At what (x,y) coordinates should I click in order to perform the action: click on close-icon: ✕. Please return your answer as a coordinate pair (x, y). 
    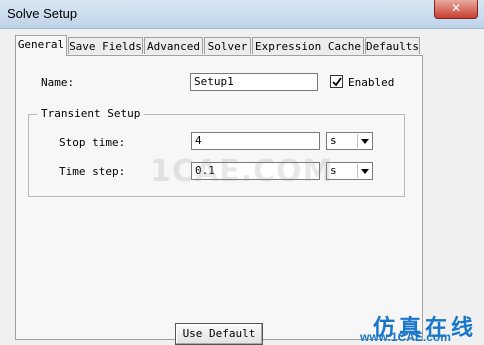
    Looking at the image, I should click on (456, 8).